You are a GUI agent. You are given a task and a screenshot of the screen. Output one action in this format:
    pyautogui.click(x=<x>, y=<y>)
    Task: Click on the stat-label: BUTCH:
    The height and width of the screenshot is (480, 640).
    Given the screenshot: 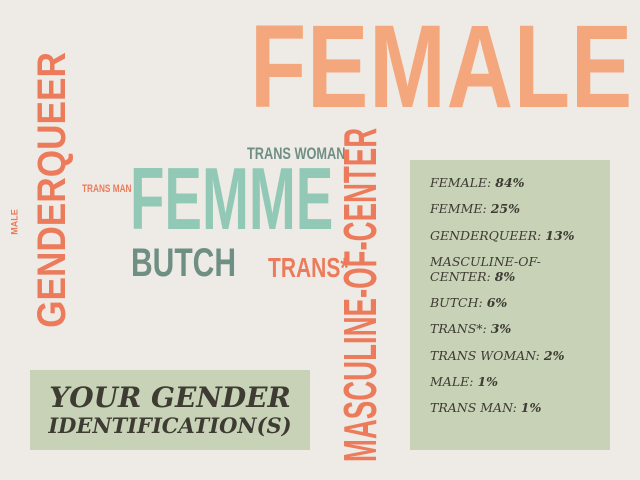 What is the action you would take?
    pyautogui.click(x=456, y=302)
    